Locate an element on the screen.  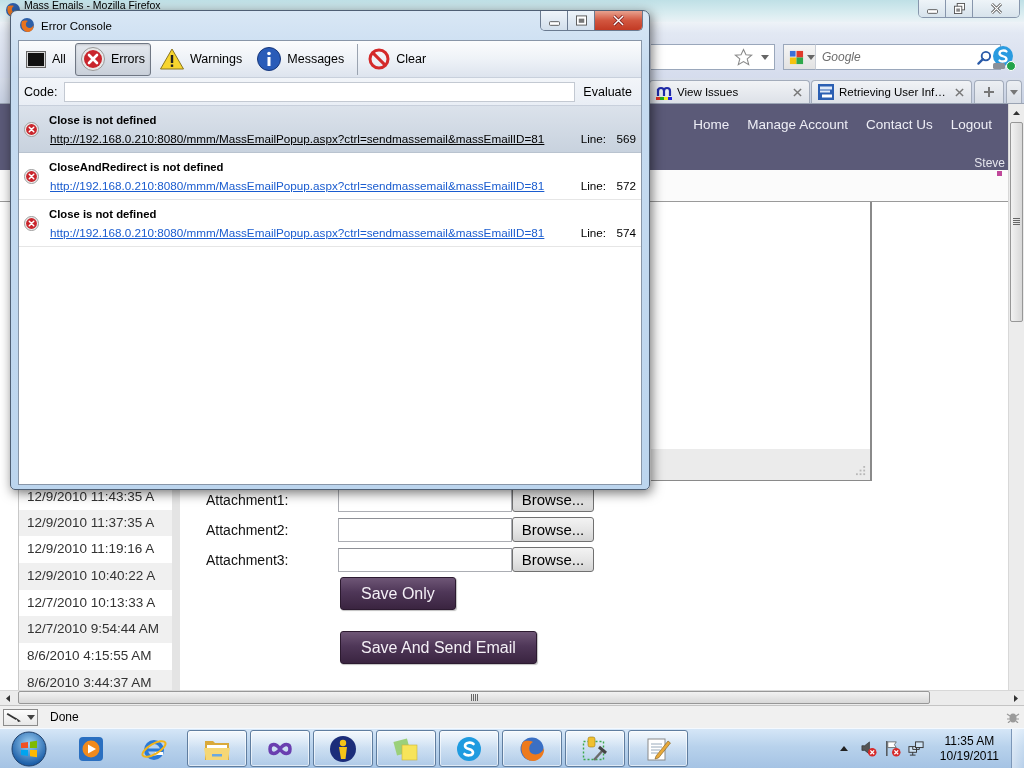
search-engine-button is located at coordinates (799, 57).